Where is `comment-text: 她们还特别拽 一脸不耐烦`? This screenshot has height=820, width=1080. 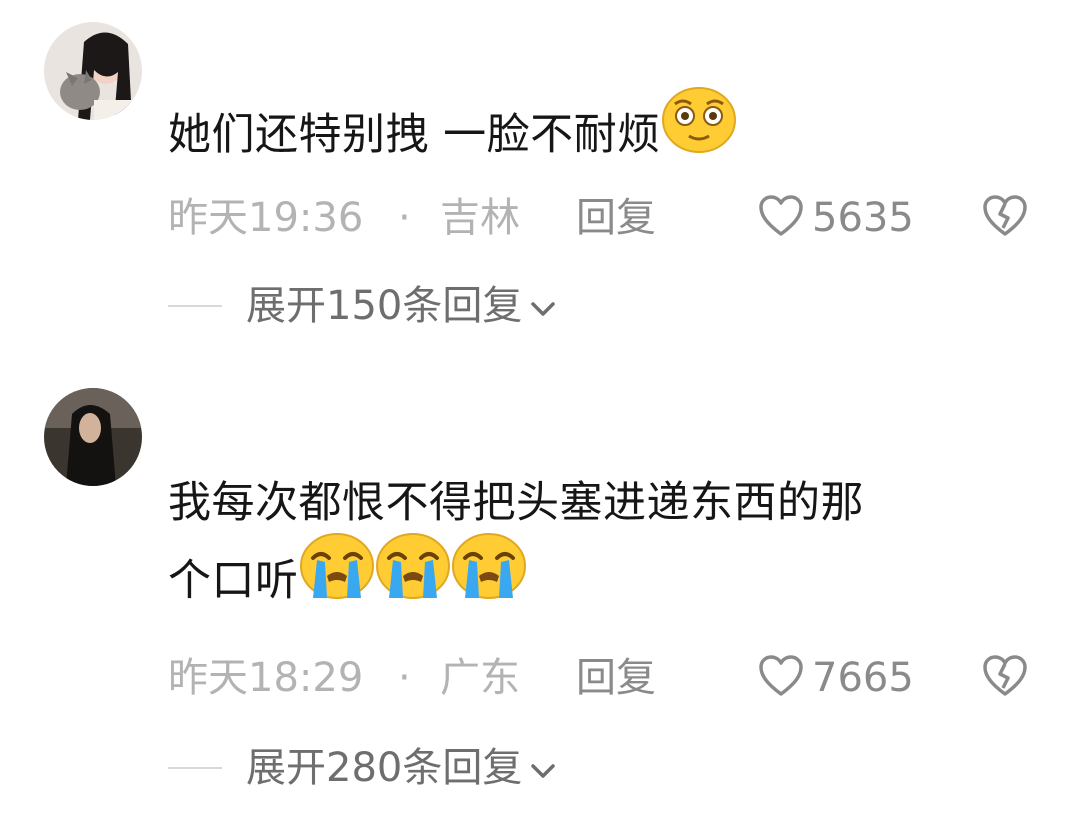 comment-text: 她们还特别拽 一脸不耐烦 is located at coordinates (414, 135).